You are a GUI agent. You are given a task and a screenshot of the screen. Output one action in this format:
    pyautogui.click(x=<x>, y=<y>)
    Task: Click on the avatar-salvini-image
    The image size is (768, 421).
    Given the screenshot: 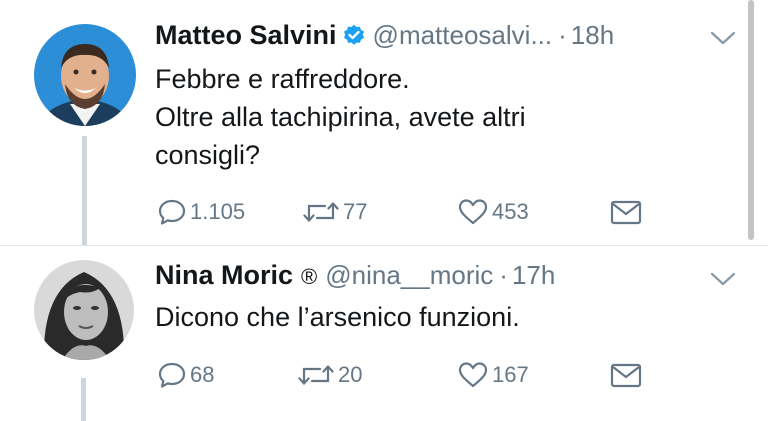 What is the action you would take?
    pyautogui.click(x=85, y=75)
    